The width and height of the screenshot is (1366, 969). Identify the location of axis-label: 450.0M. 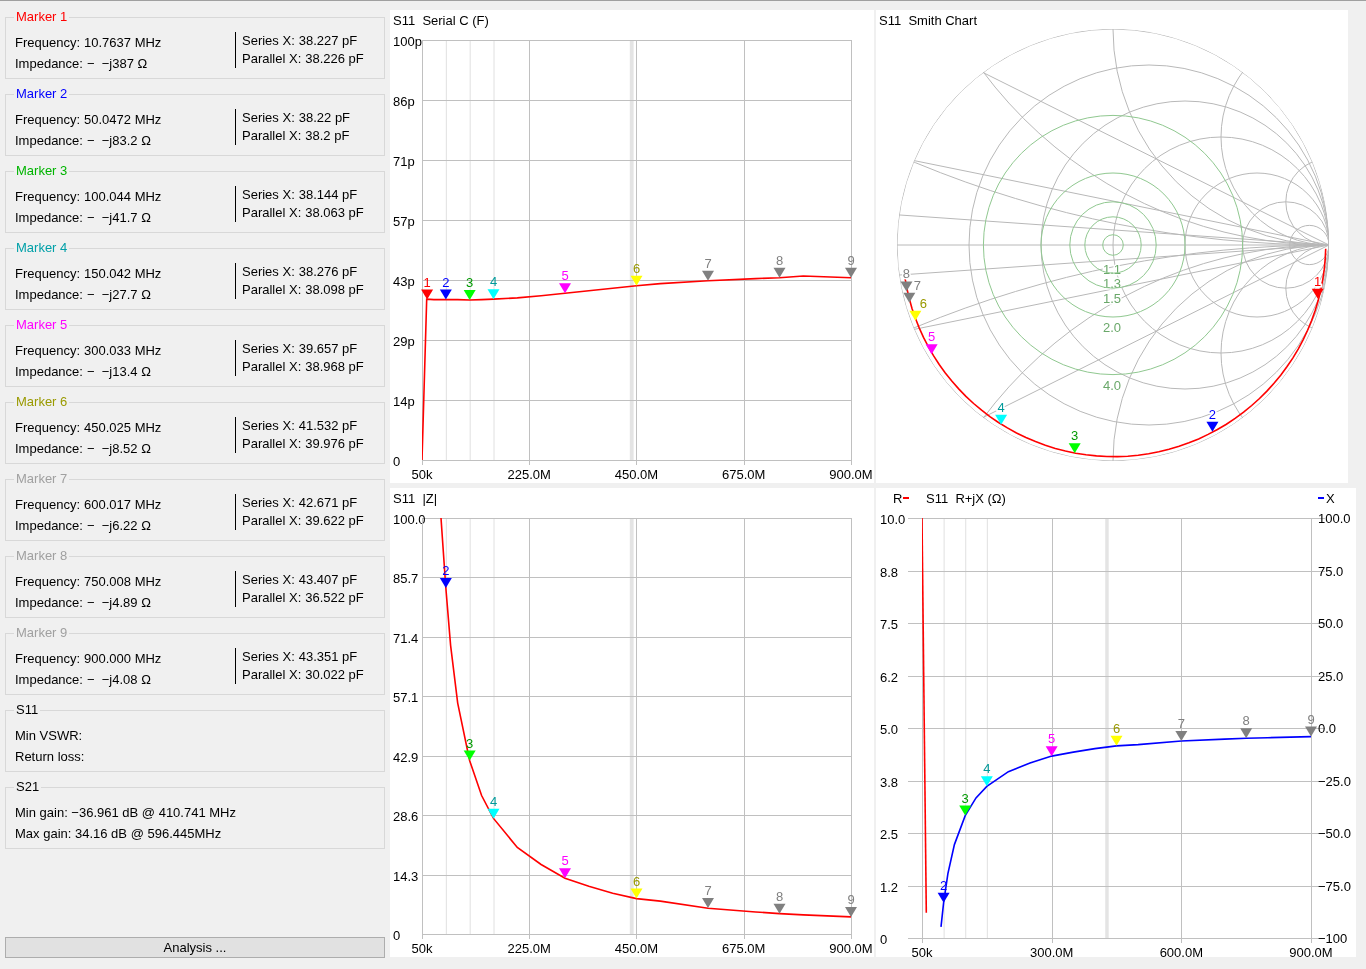
(636, 474).